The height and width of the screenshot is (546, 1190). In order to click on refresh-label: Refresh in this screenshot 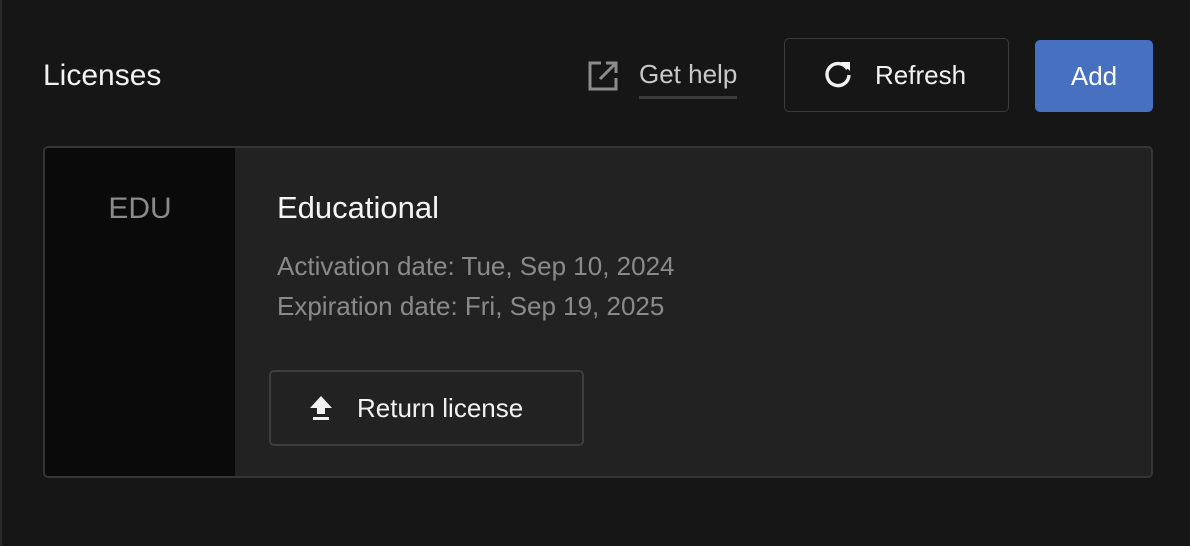, I will do `click(921, 74)`.